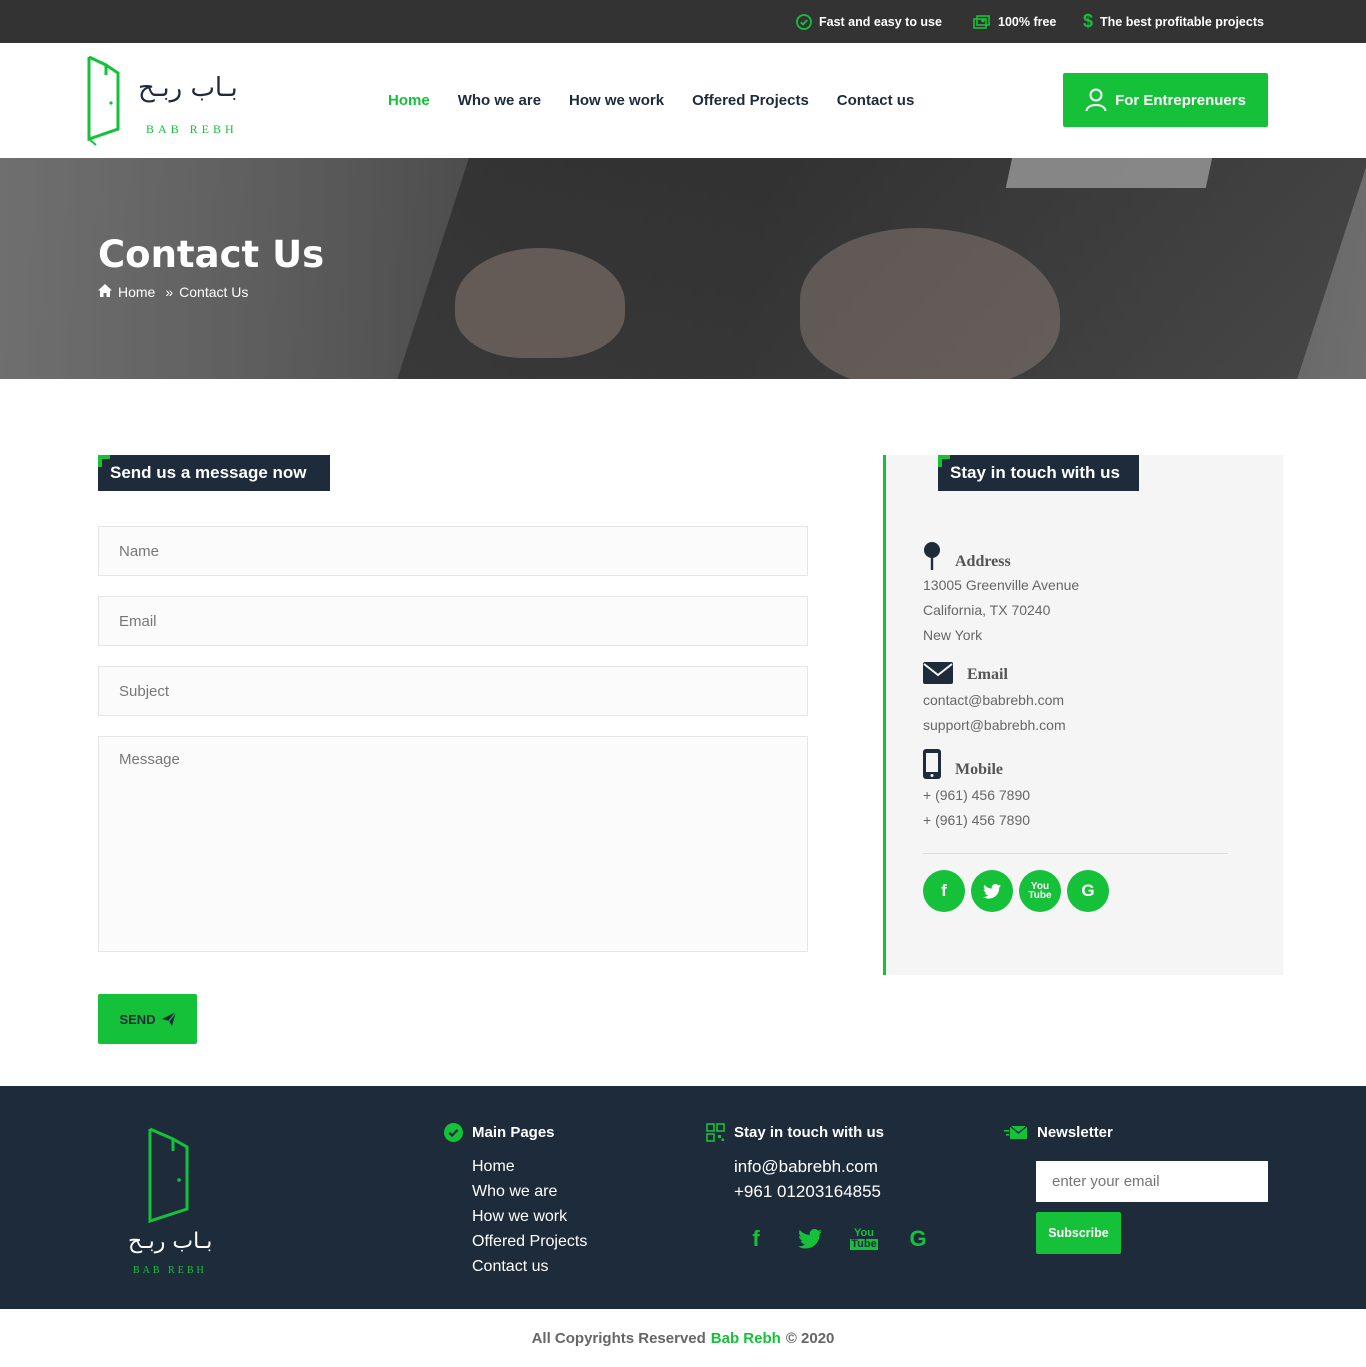  I want to click on name-input, so click(453, 551).